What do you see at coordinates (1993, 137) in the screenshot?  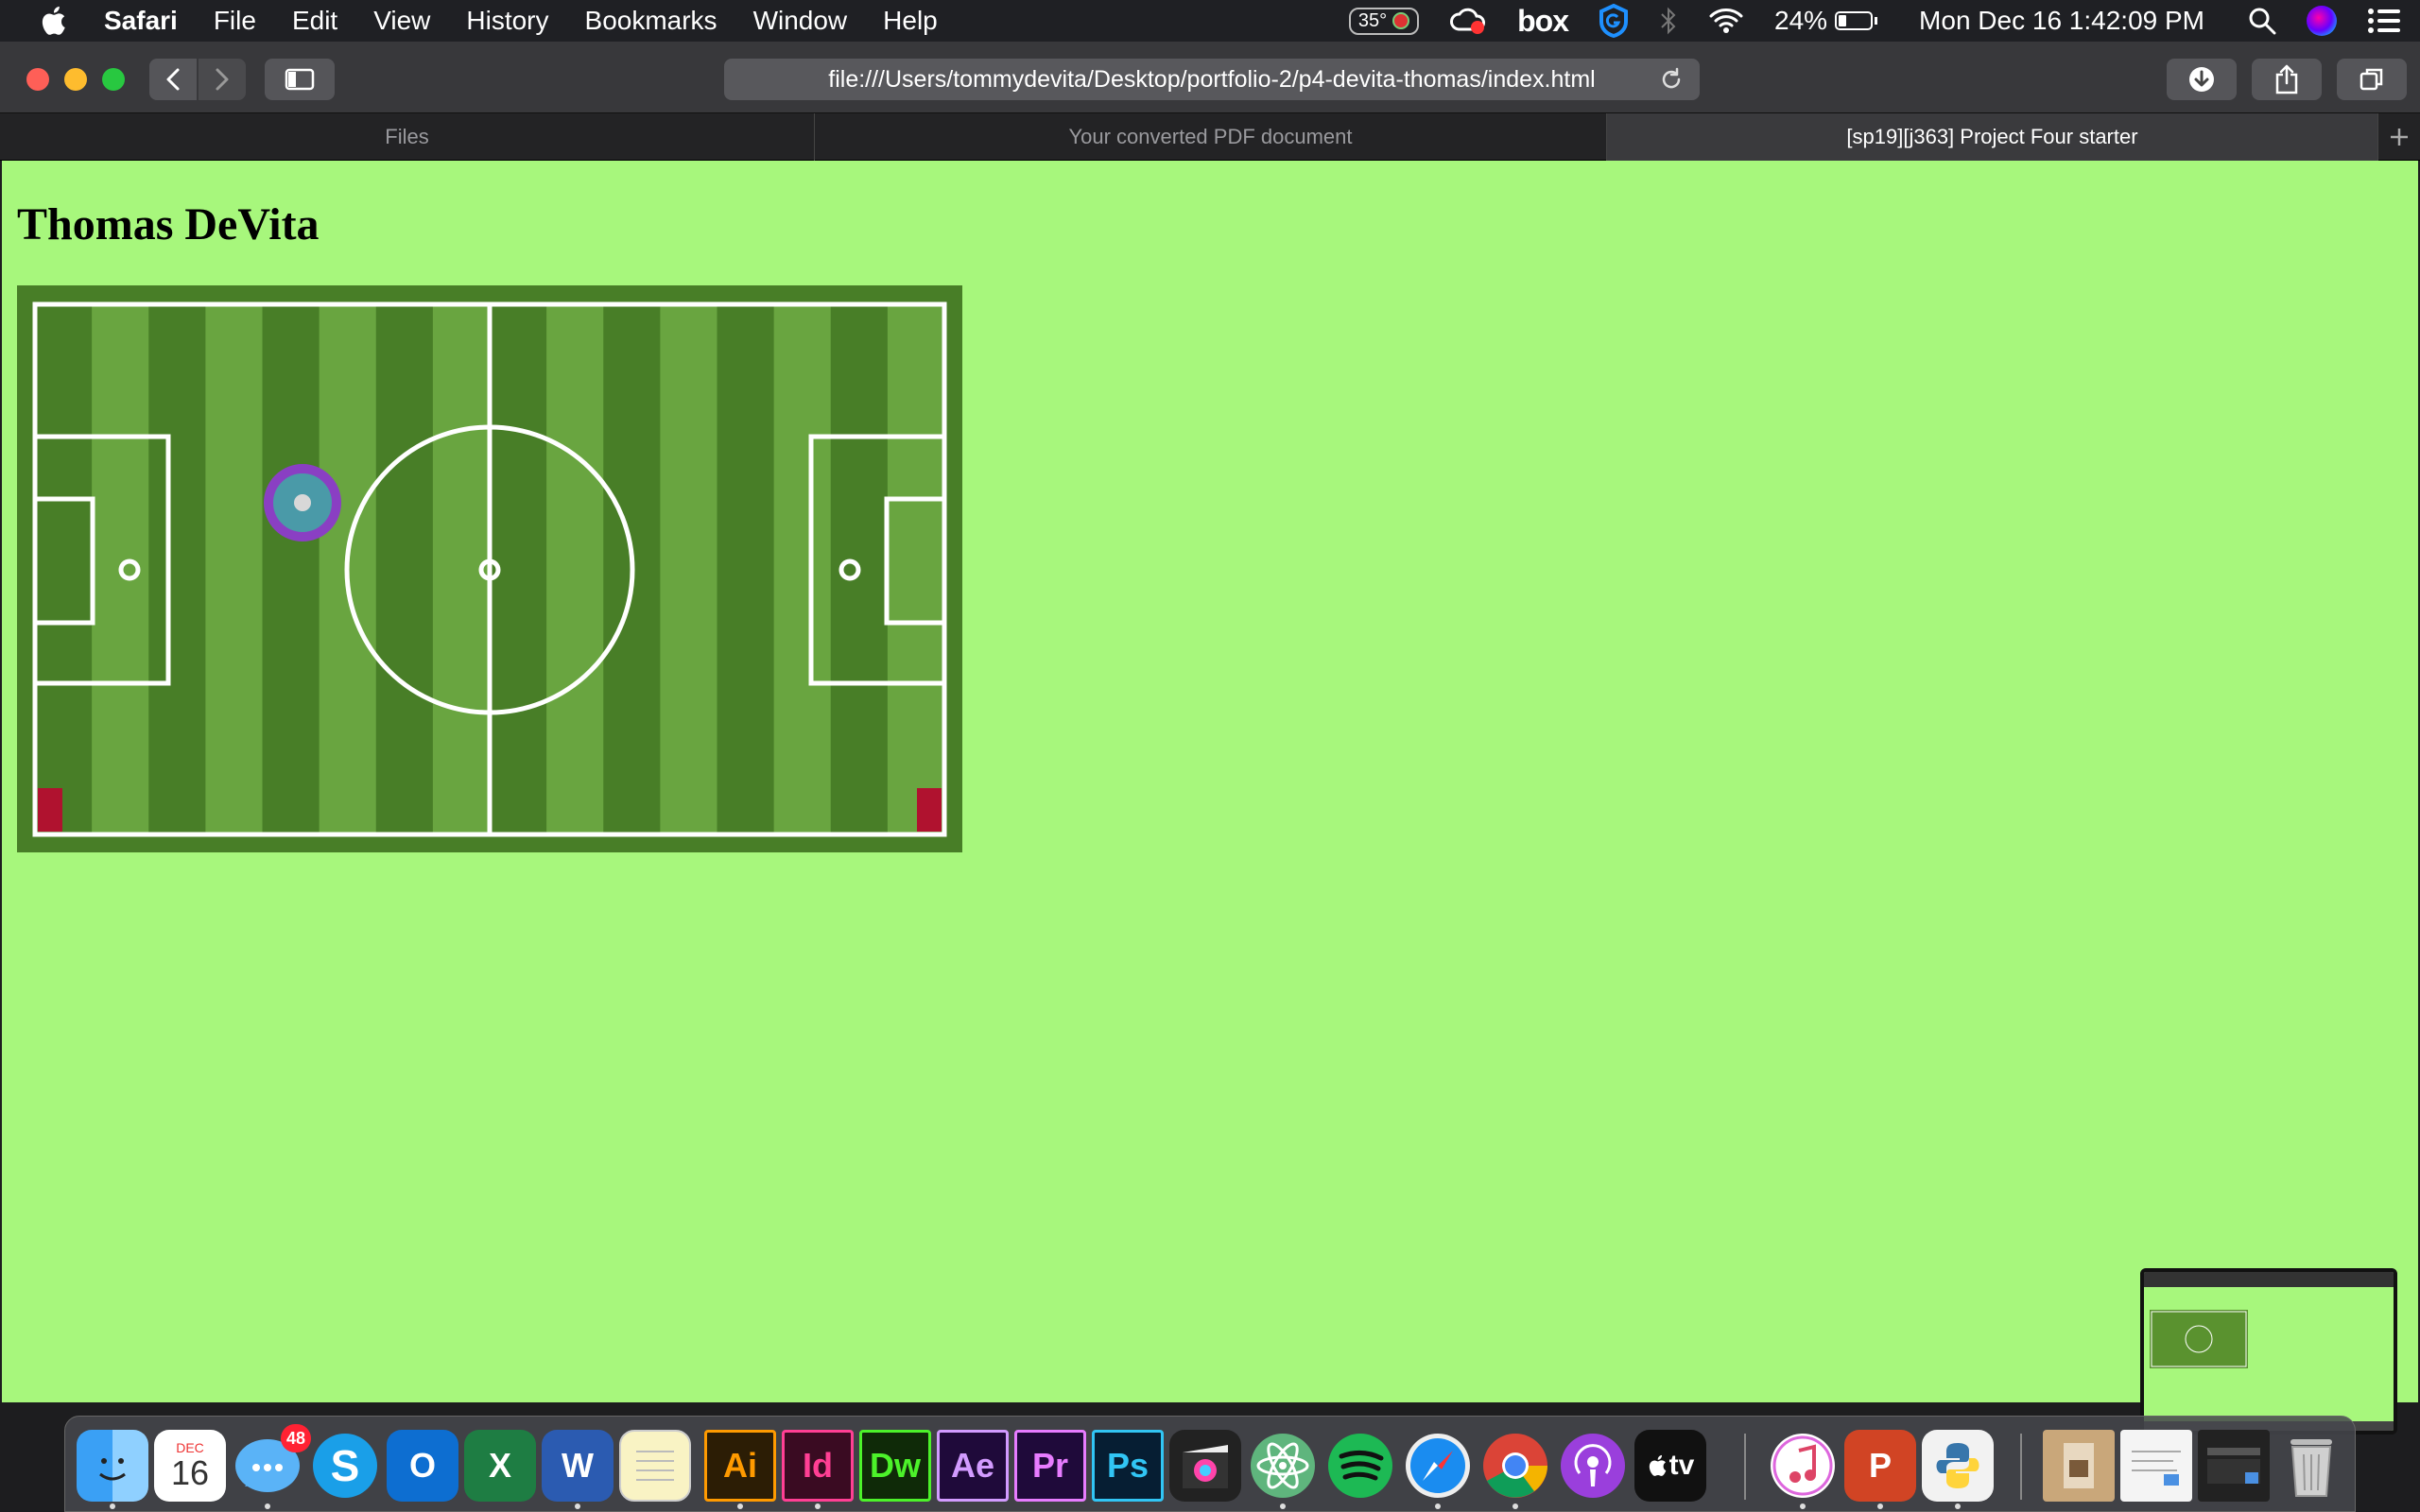 I see `tab-project-four: [sp19][j363] Project Four starter` at bounding box center [1993, 137].